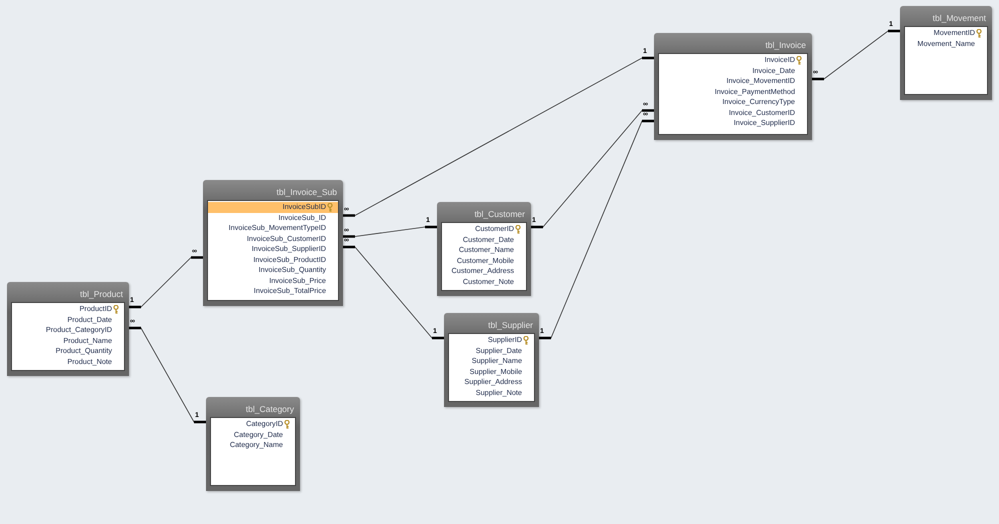 Image resolution: width=999 pixels, height=524 pixels. I want to click on table-title: tbl_Supplier, so click(510, 325).